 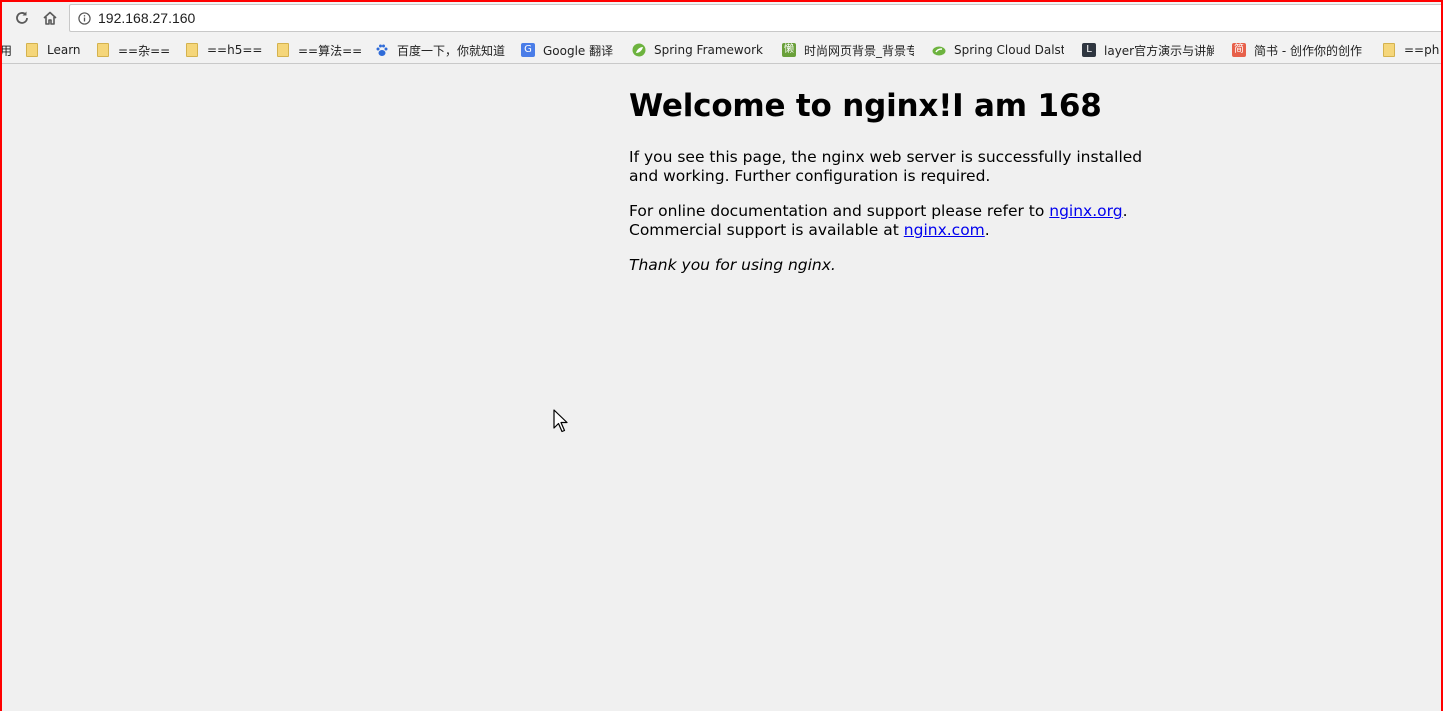 What do you see at coordinates (84, 18) in the screenshot?
I see `info-icon` at bounding box center [84, 18].